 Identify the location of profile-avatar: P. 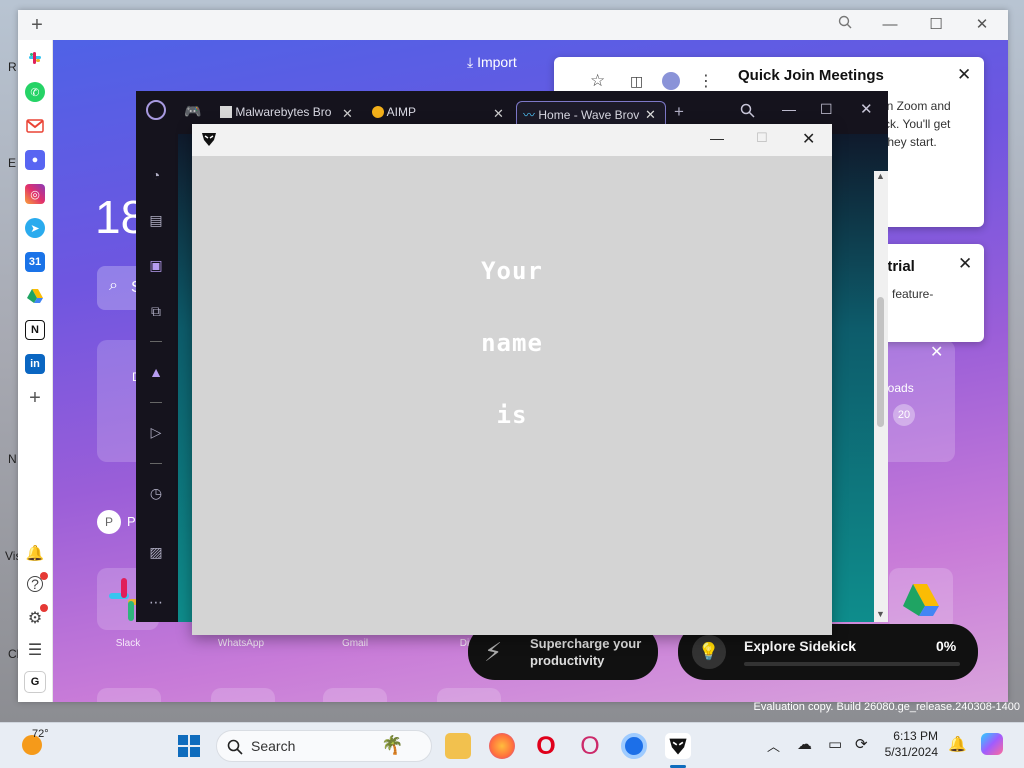
(109, 522).